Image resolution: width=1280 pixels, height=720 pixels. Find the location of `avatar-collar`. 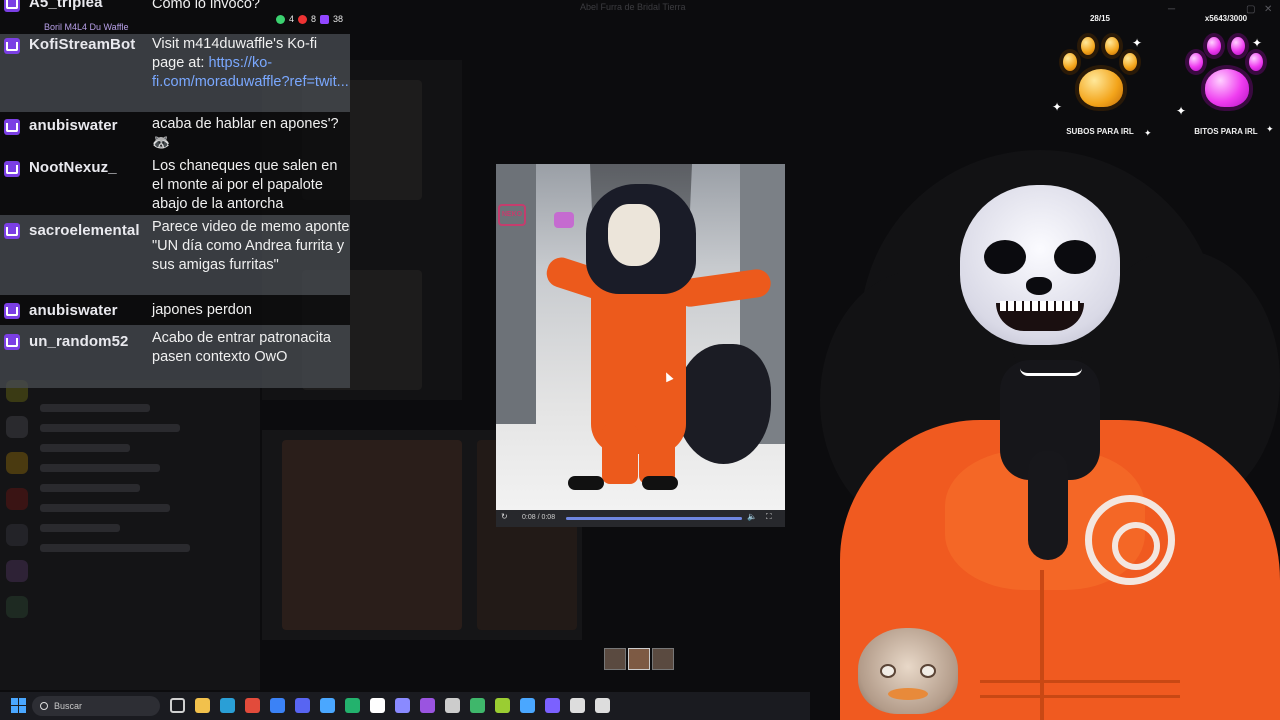

avatar-collar is located at coordinates (1051, 372).